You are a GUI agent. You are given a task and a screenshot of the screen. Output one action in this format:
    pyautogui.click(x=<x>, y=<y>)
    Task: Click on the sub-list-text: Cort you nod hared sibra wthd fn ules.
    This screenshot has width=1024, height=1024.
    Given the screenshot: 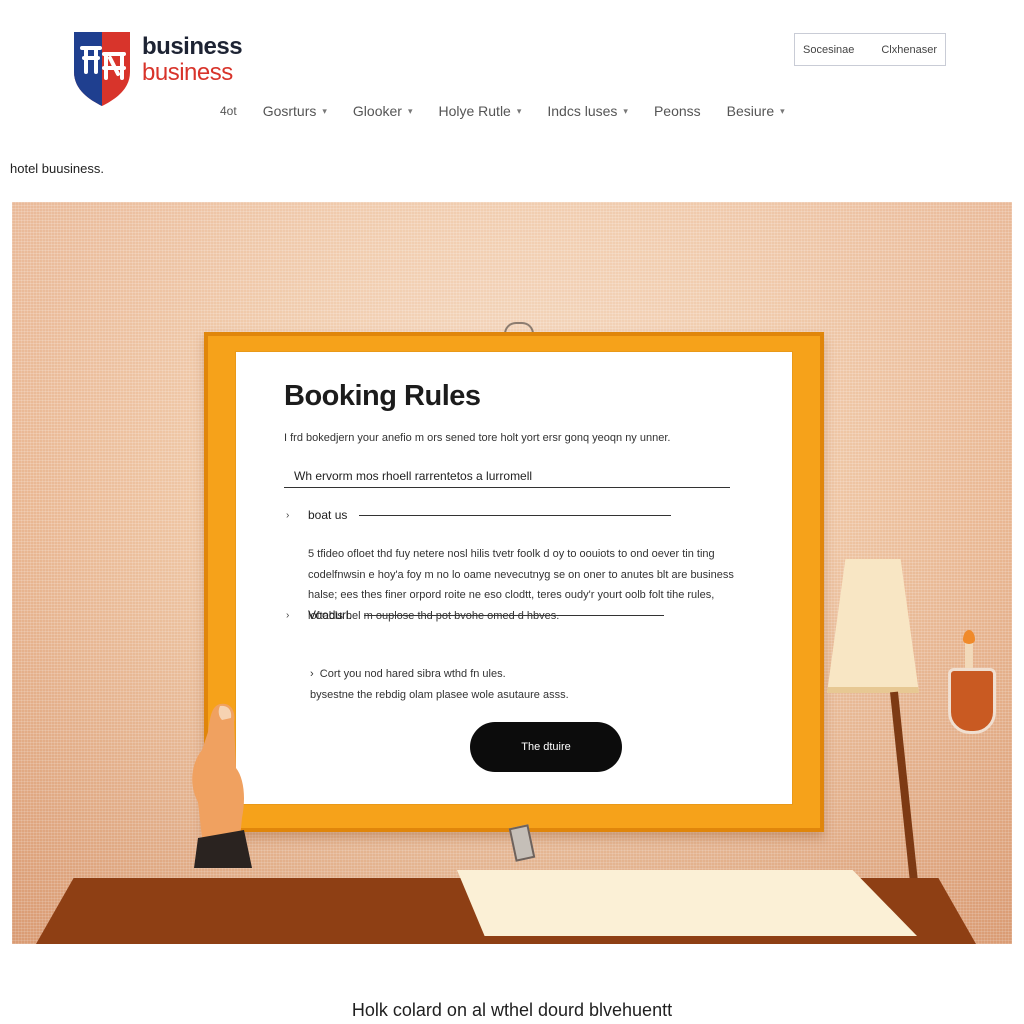 What is the action you would take?
    pyautogui.click(x=412, y=674)
    